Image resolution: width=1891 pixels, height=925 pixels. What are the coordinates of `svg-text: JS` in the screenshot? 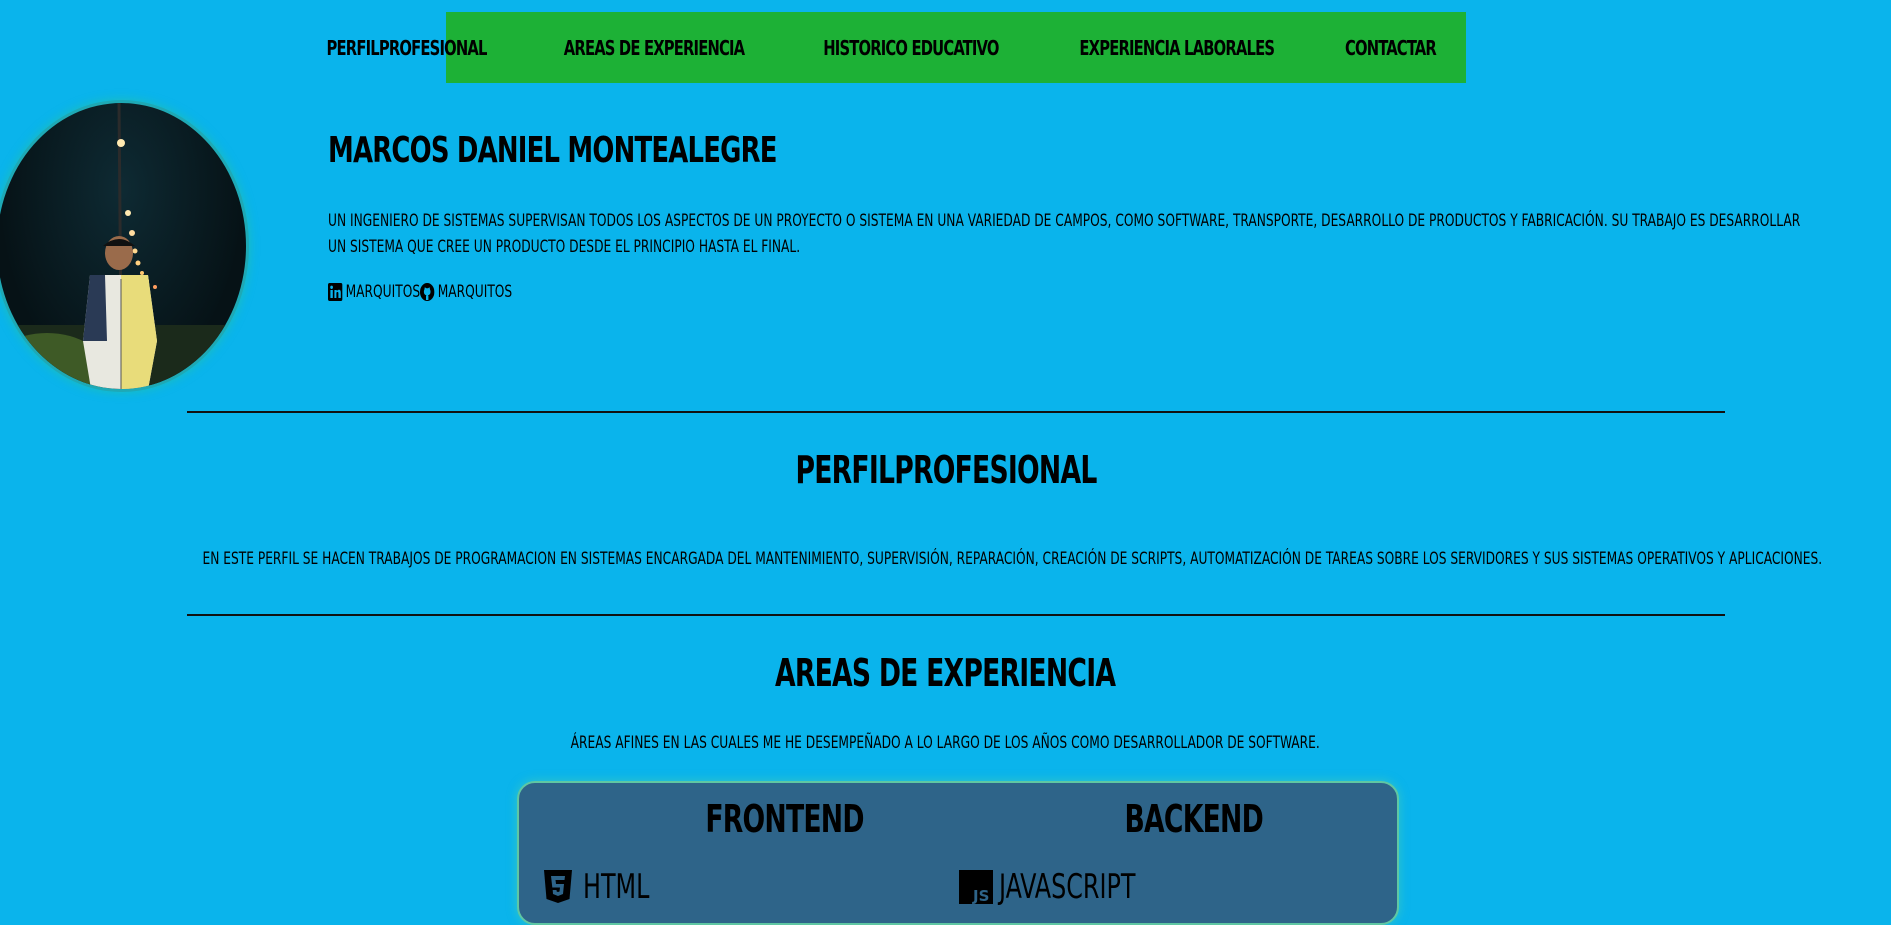 It's located at (980, 895).